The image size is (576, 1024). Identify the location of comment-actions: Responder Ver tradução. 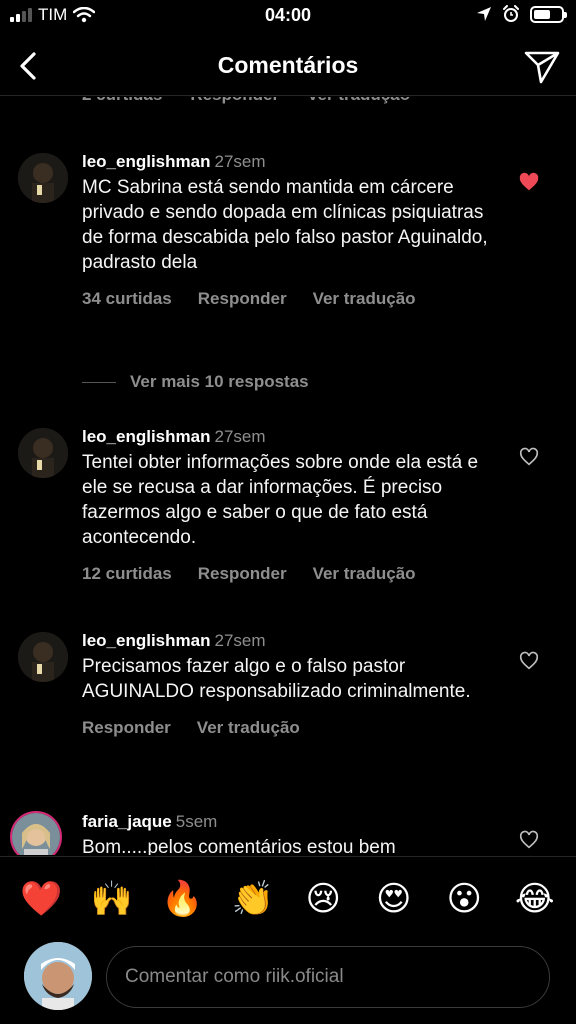
(287, 728).